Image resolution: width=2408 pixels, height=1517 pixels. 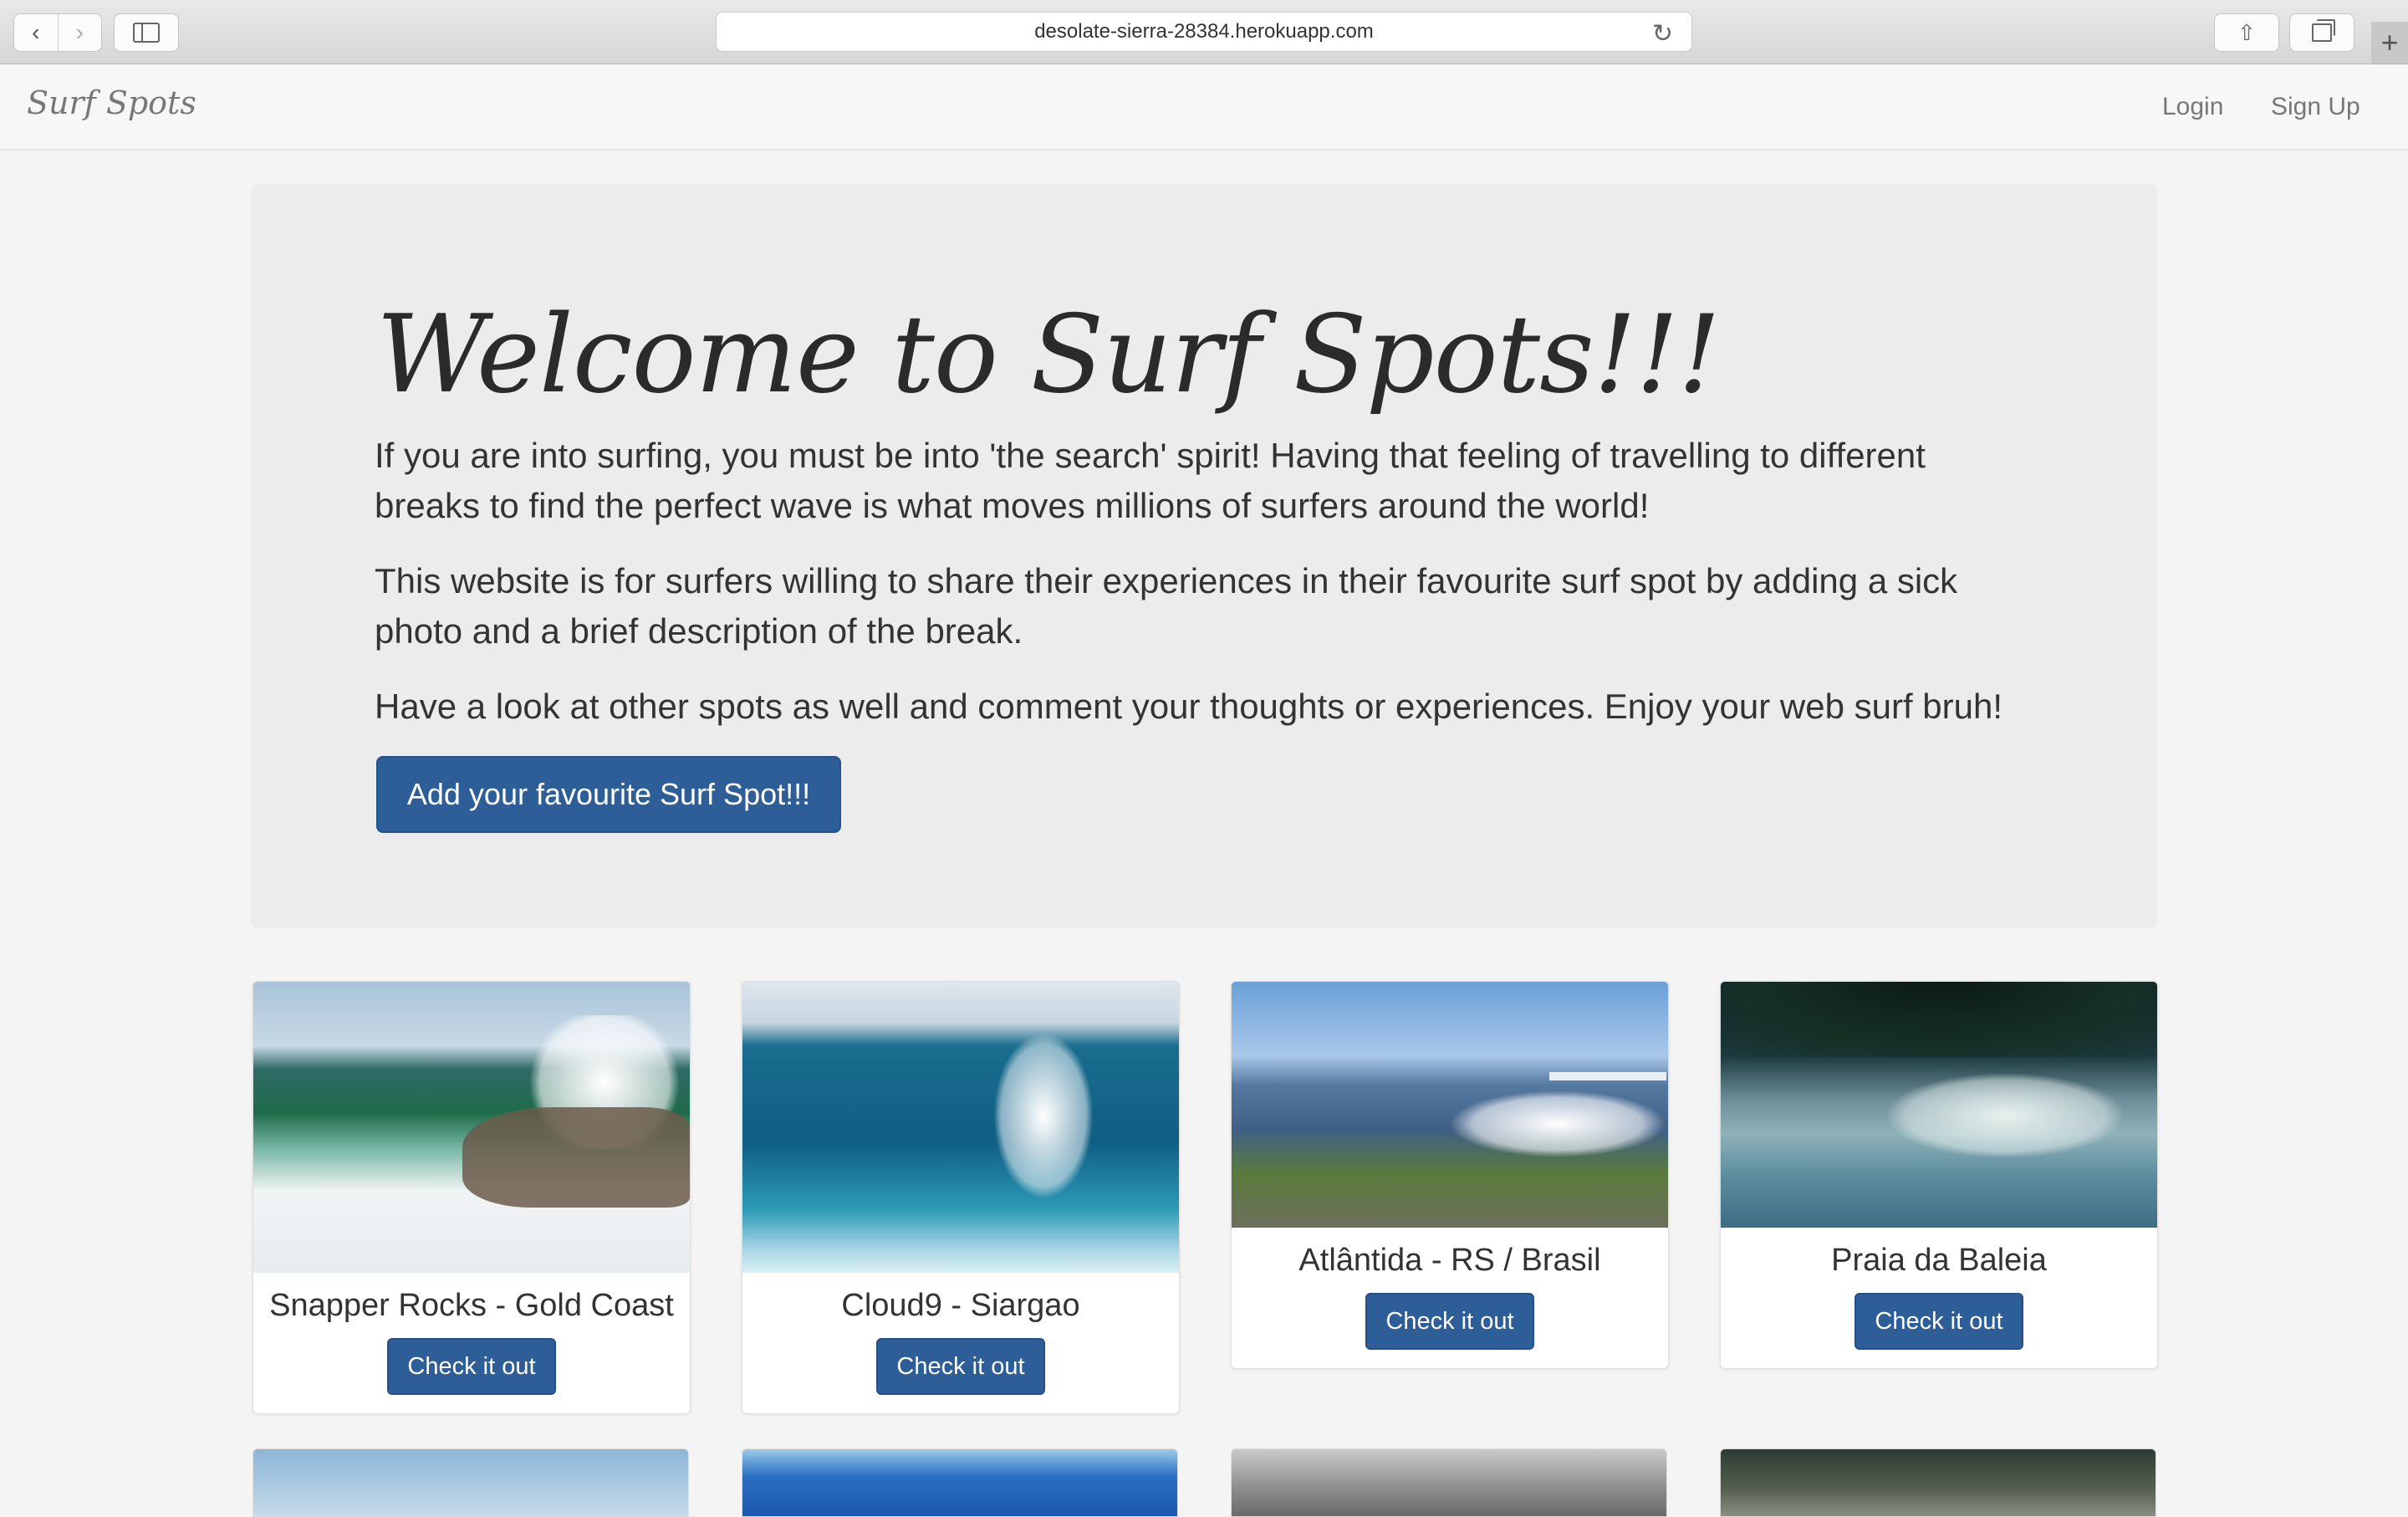 I want to click on address-bar: desolate-sierra-28384.herokuapp.com ↻, so click(x=1204, y=32).